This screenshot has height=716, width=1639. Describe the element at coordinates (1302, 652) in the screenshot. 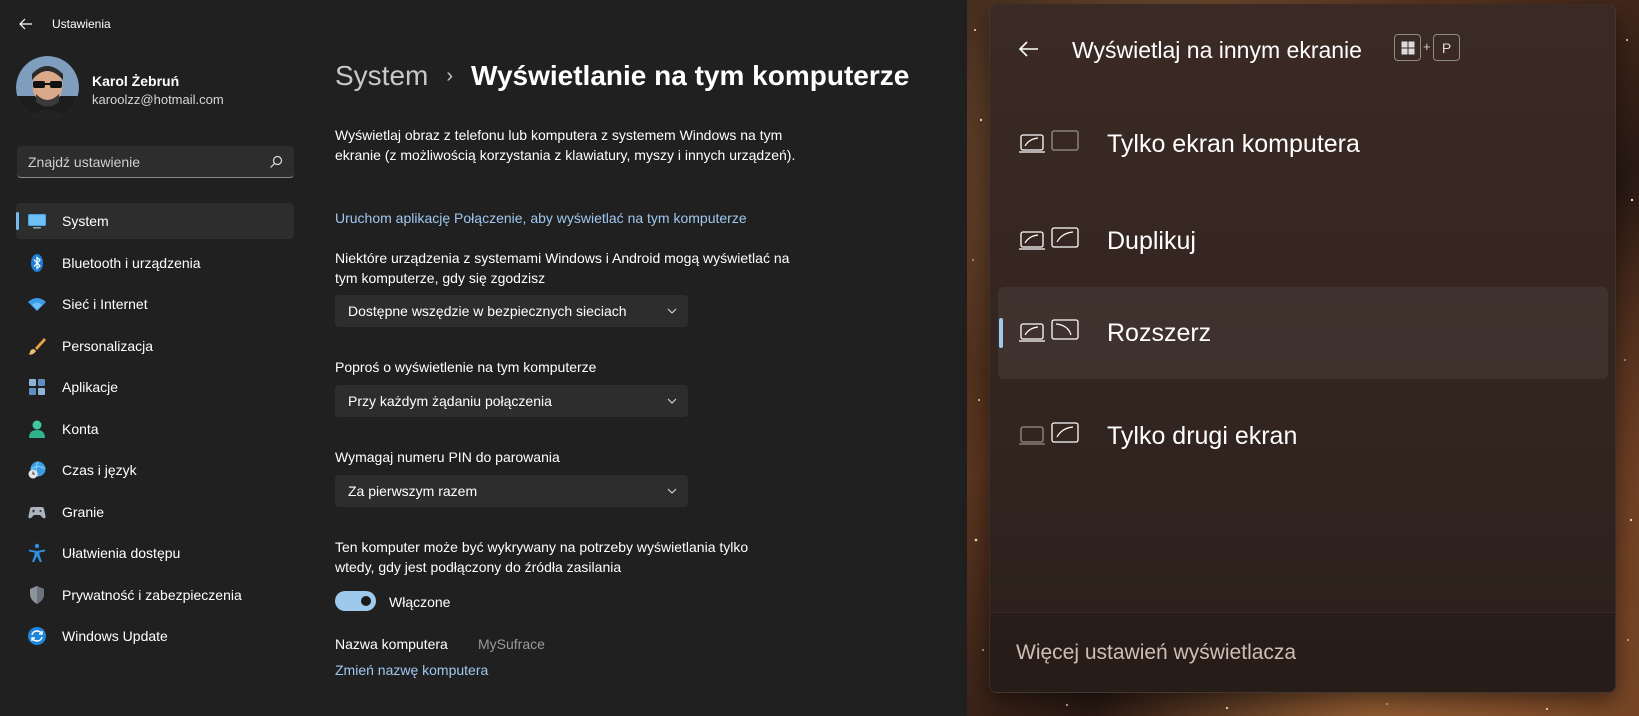

I see `flyout-footer: Więcej ustawień wyświetlacza` at that location.